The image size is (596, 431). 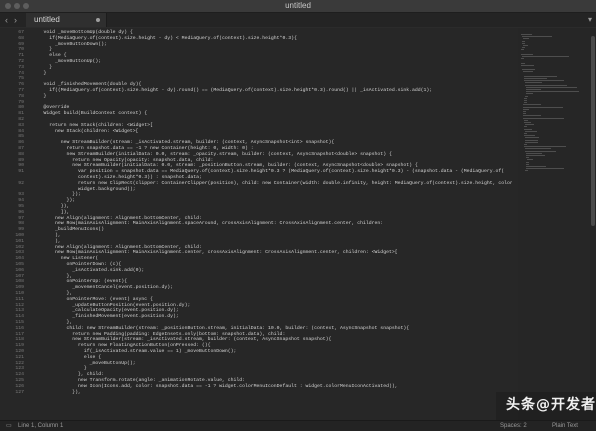 What do you see at coordinates (51, 212) in the screenshot?
I see `code-line: ]),` at bounding box center [51, 212].